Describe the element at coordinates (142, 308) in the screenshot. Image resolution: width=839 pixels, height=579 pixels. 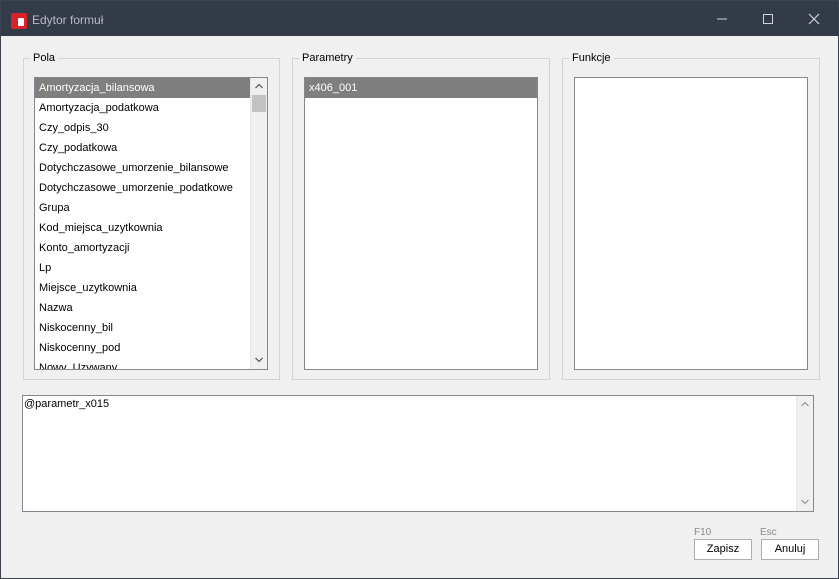
I see `list-item: Nazwa` at that location.